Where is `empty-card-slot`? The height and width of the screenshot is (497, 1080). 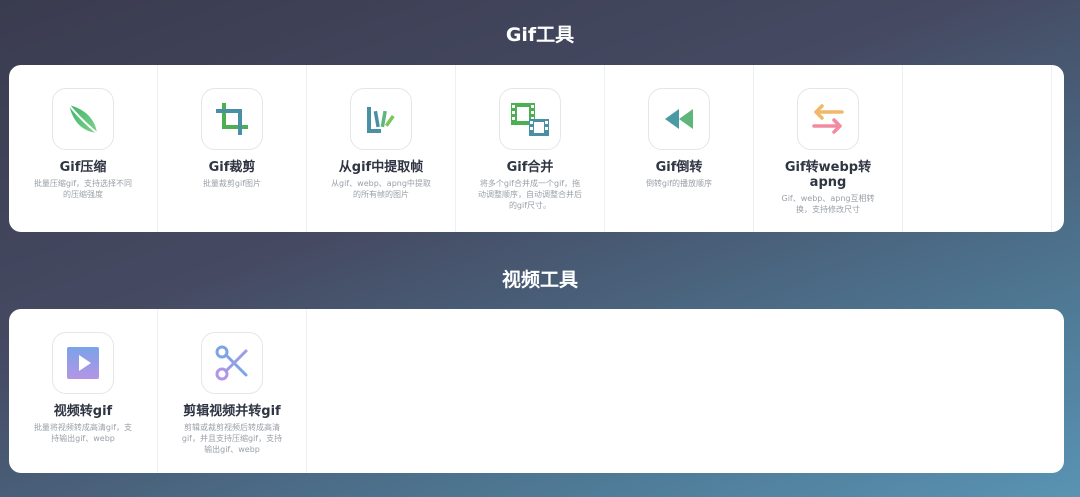 empty-card-slot is located at coordinates (977, 148).